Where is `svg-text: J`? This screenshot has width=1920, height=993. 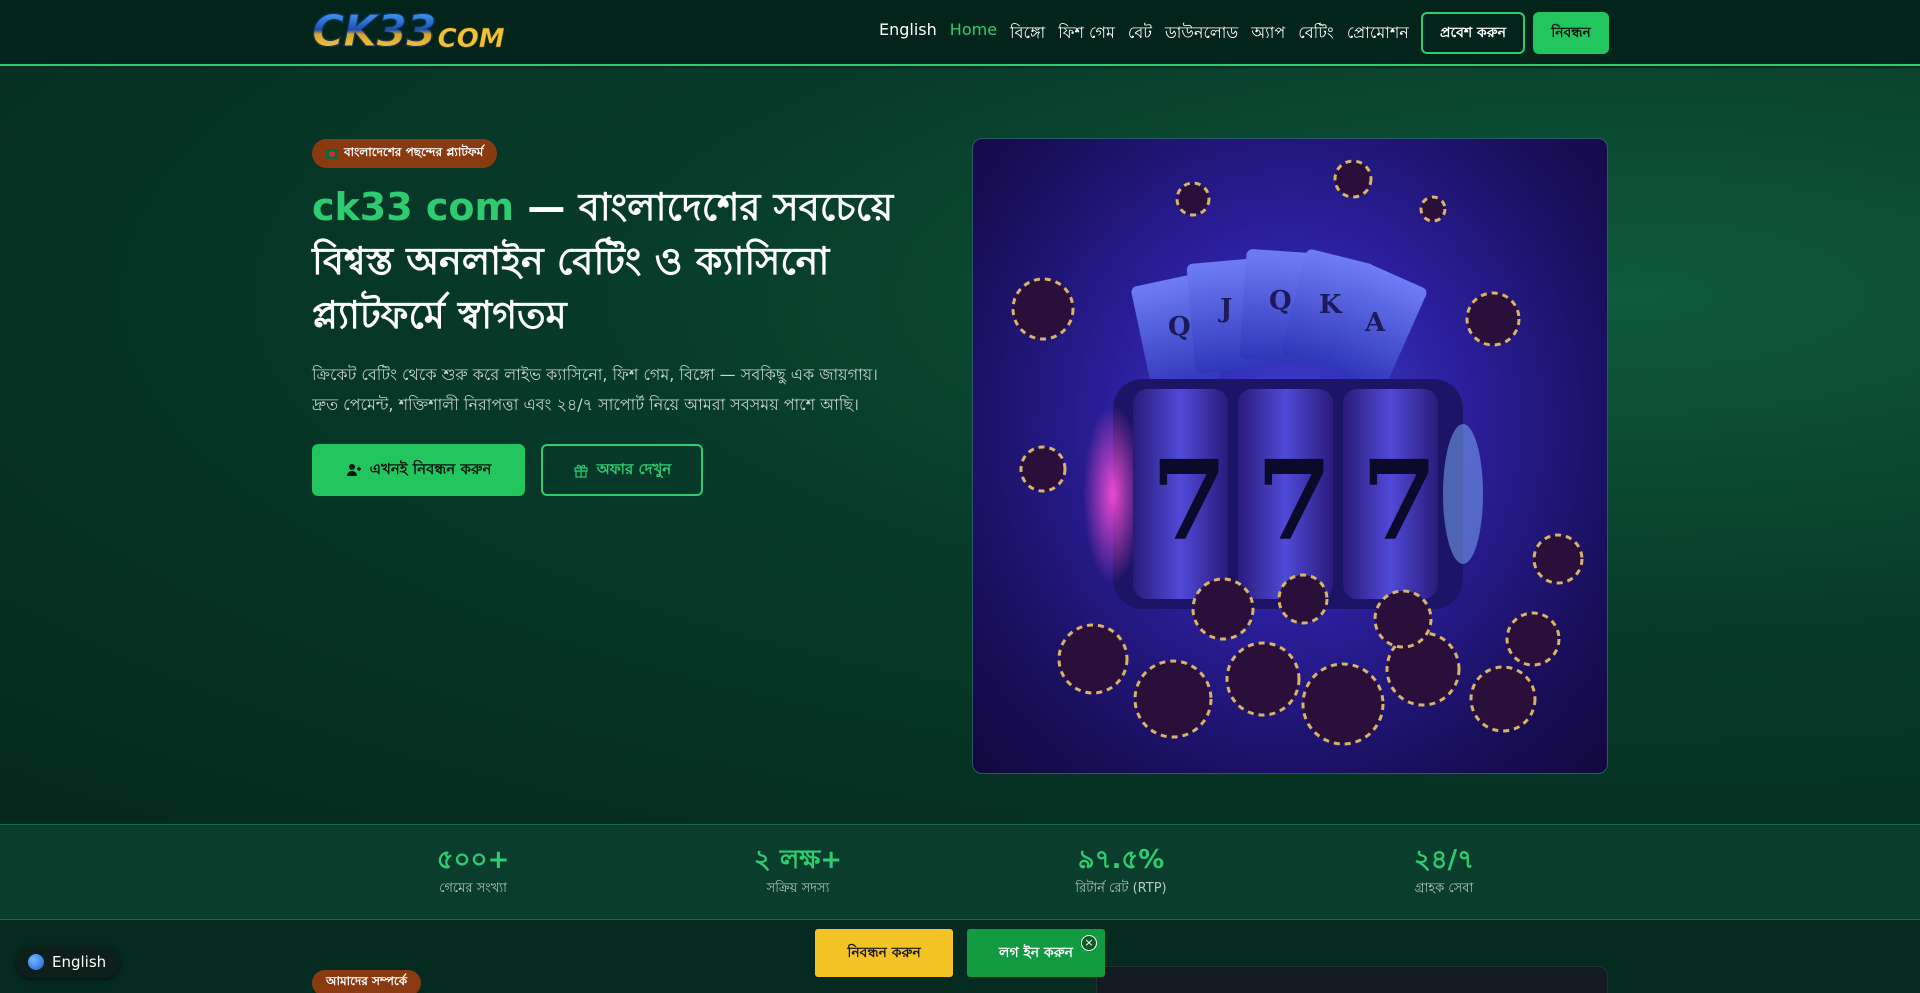 svg-text: J is located at coordinates (1225, 309).